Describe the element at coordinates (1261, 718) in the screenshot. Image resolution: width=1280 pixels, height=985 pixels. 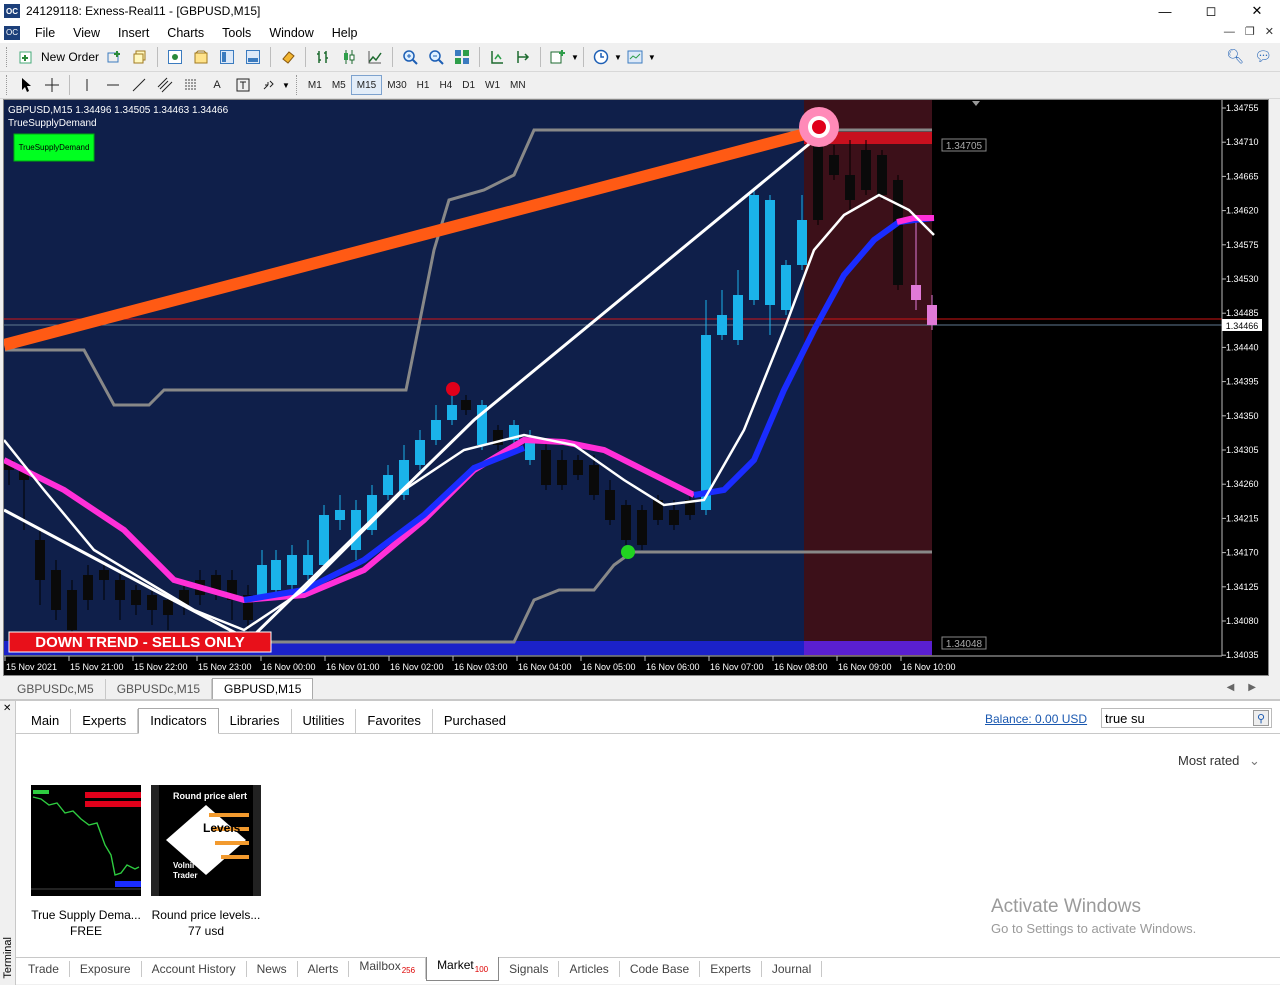
I see `search-icon: ⚲` at that location.